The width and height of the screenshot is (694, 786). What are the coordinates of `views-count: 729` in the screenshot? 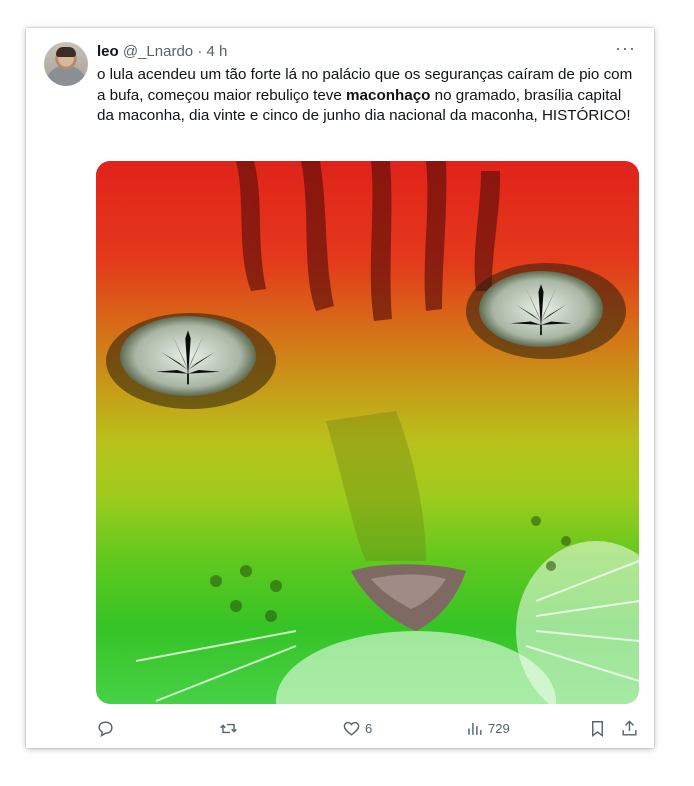 It's located at (499, 728).